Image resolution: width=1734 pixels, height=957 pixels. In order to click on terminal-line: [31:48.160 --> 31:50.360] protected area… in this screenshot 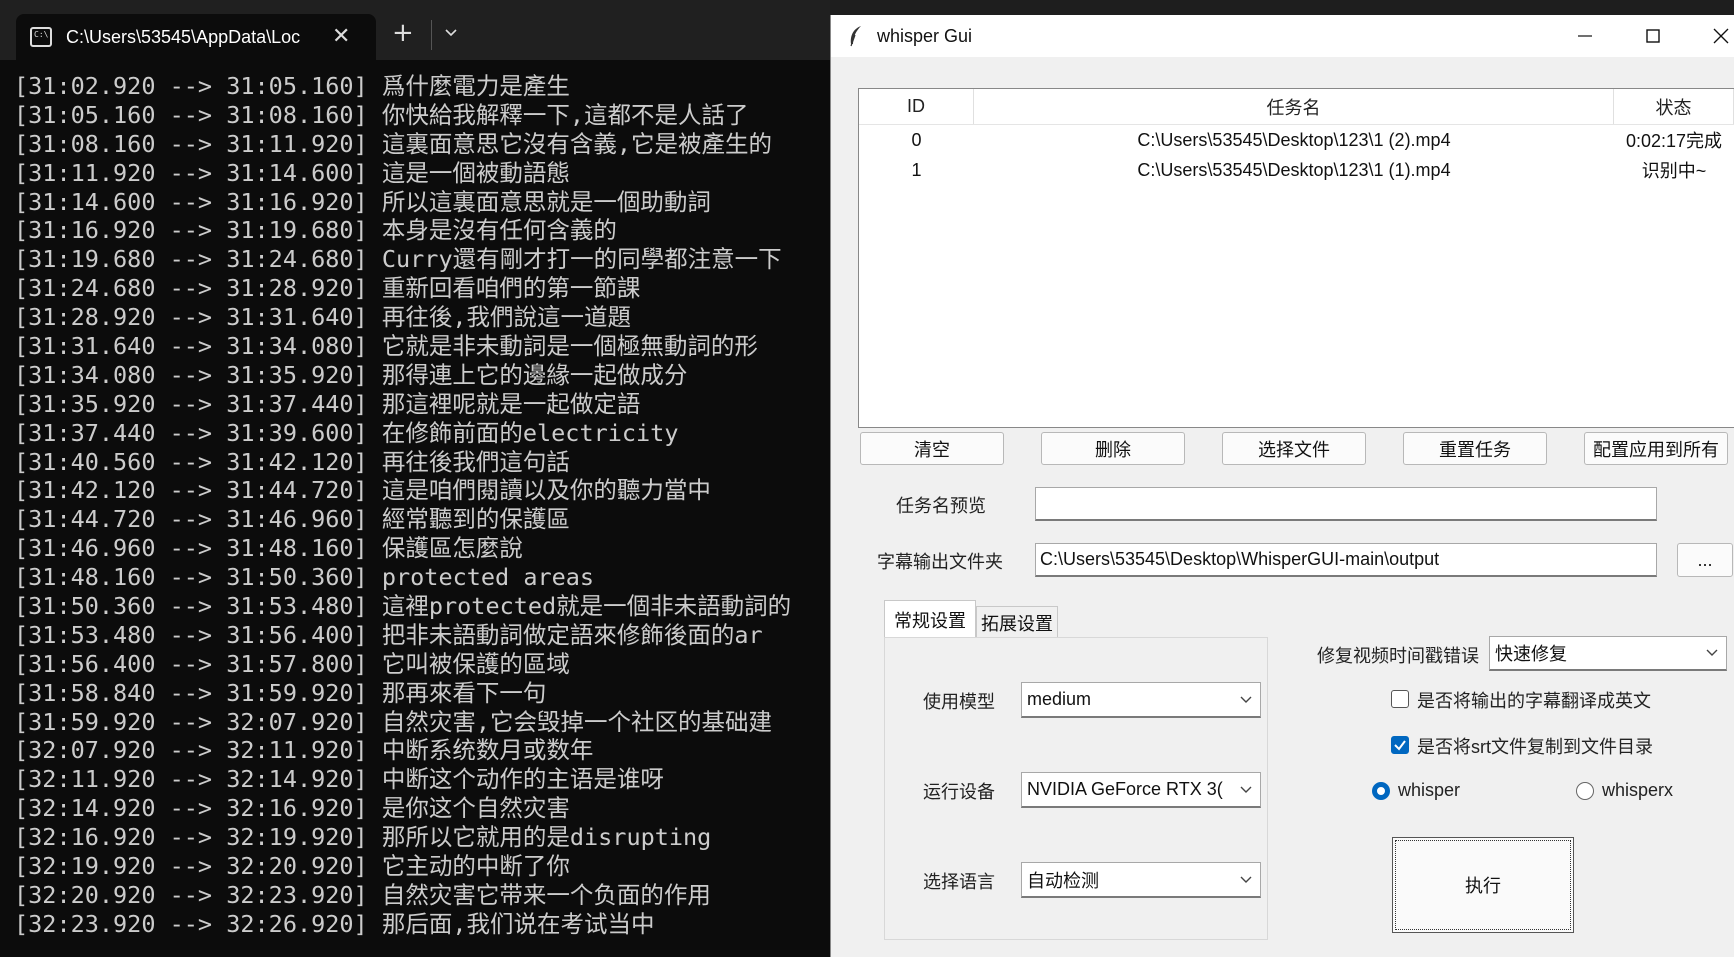, I will do `click(304, 577)`.